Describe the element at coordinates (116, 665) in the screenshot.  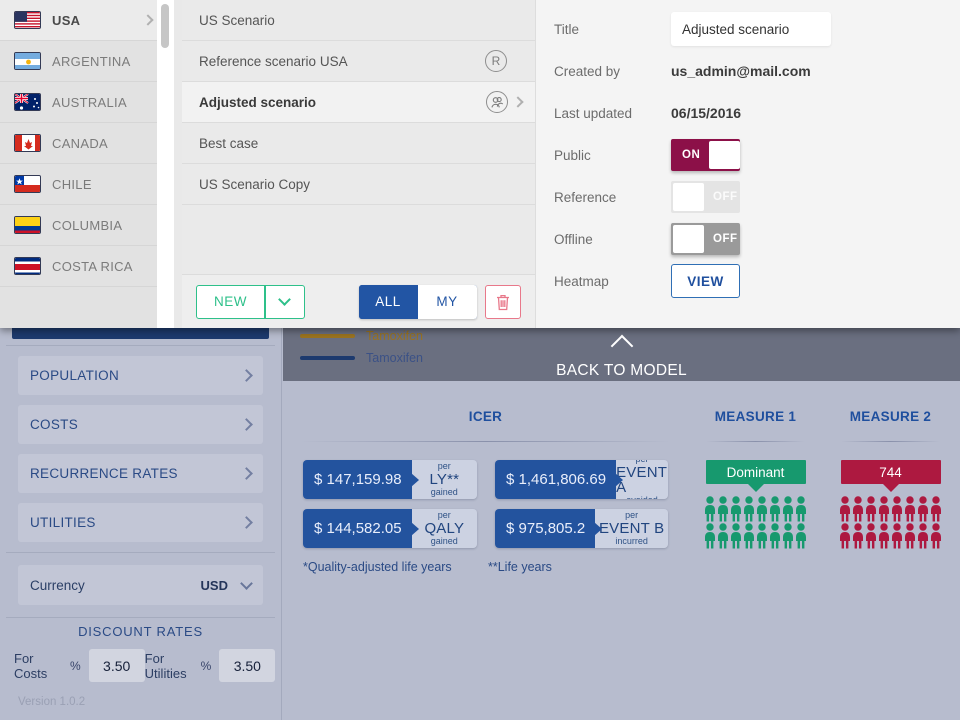
I see `discount-costs-input: 3.50` at that location.